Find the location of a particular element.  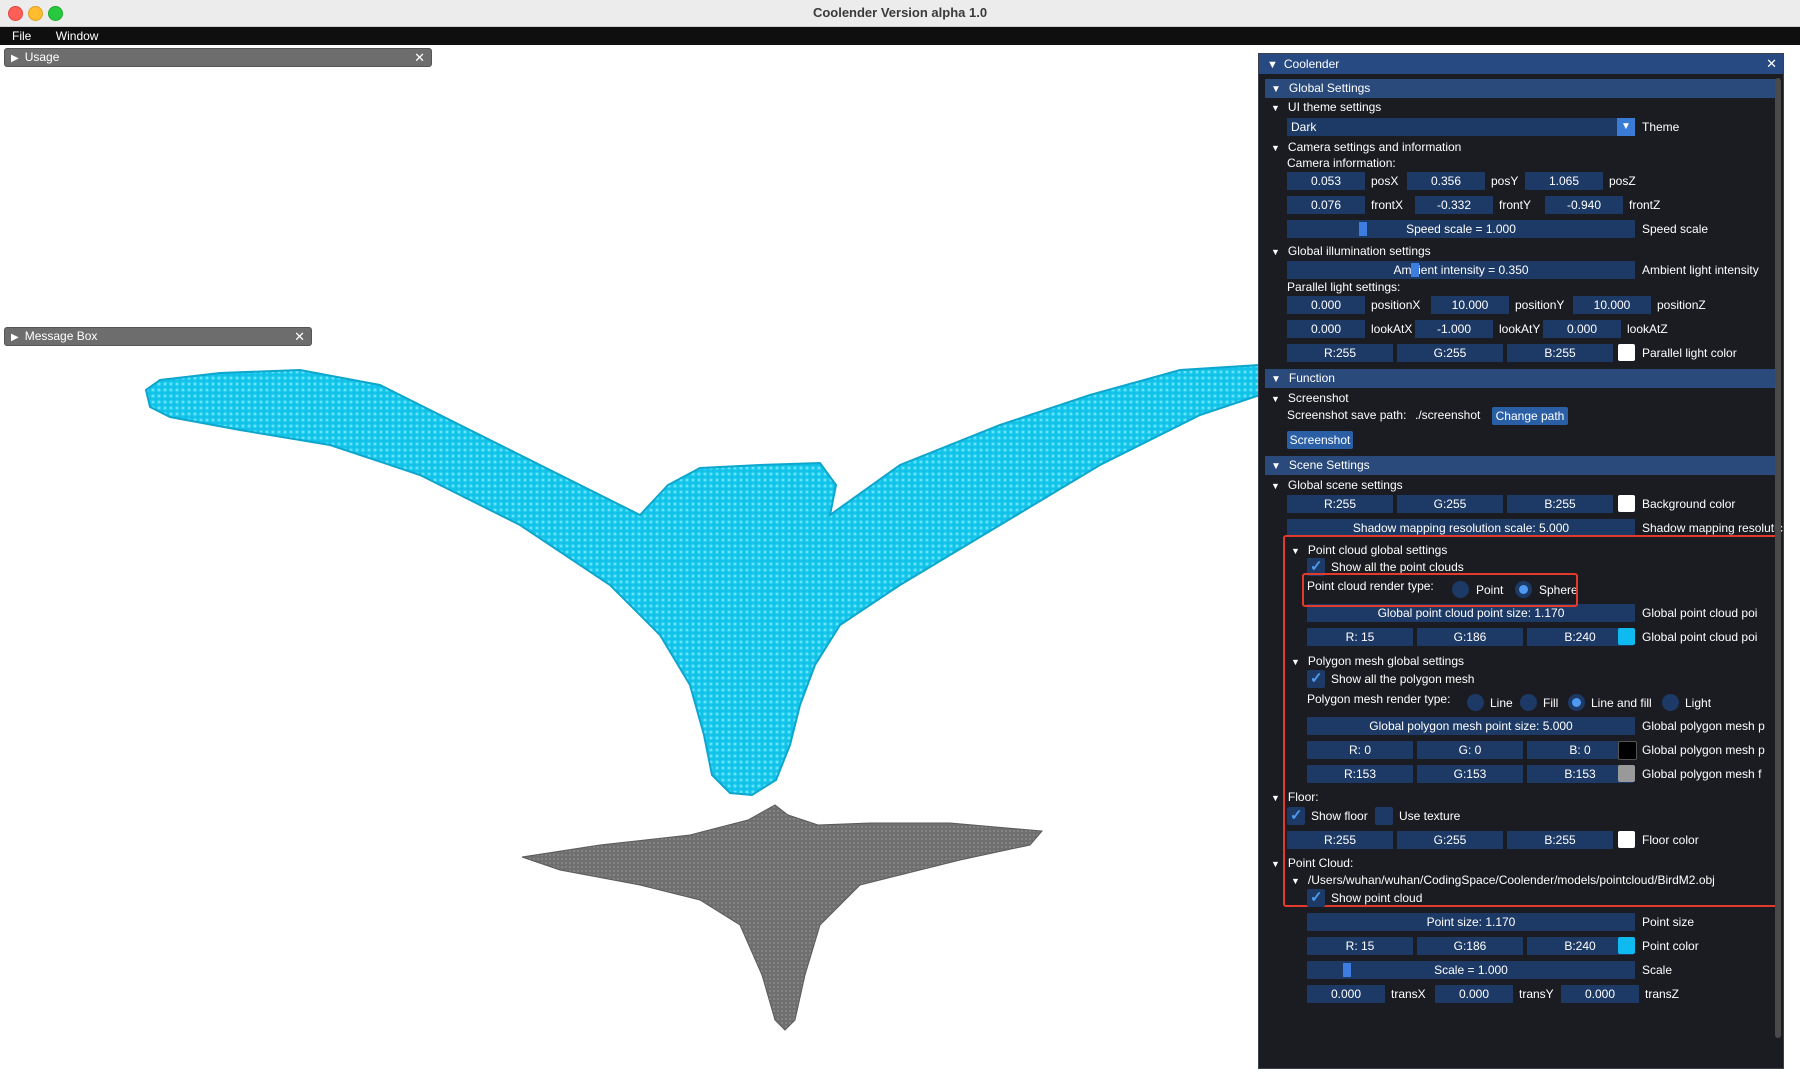

mesh-color1-r: R: 0 is located at coordinates (1360, 750).